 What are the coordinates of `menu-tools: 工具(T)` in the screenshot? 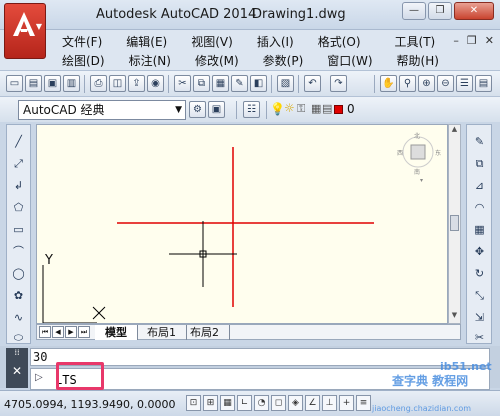 It's located at (415, 41).